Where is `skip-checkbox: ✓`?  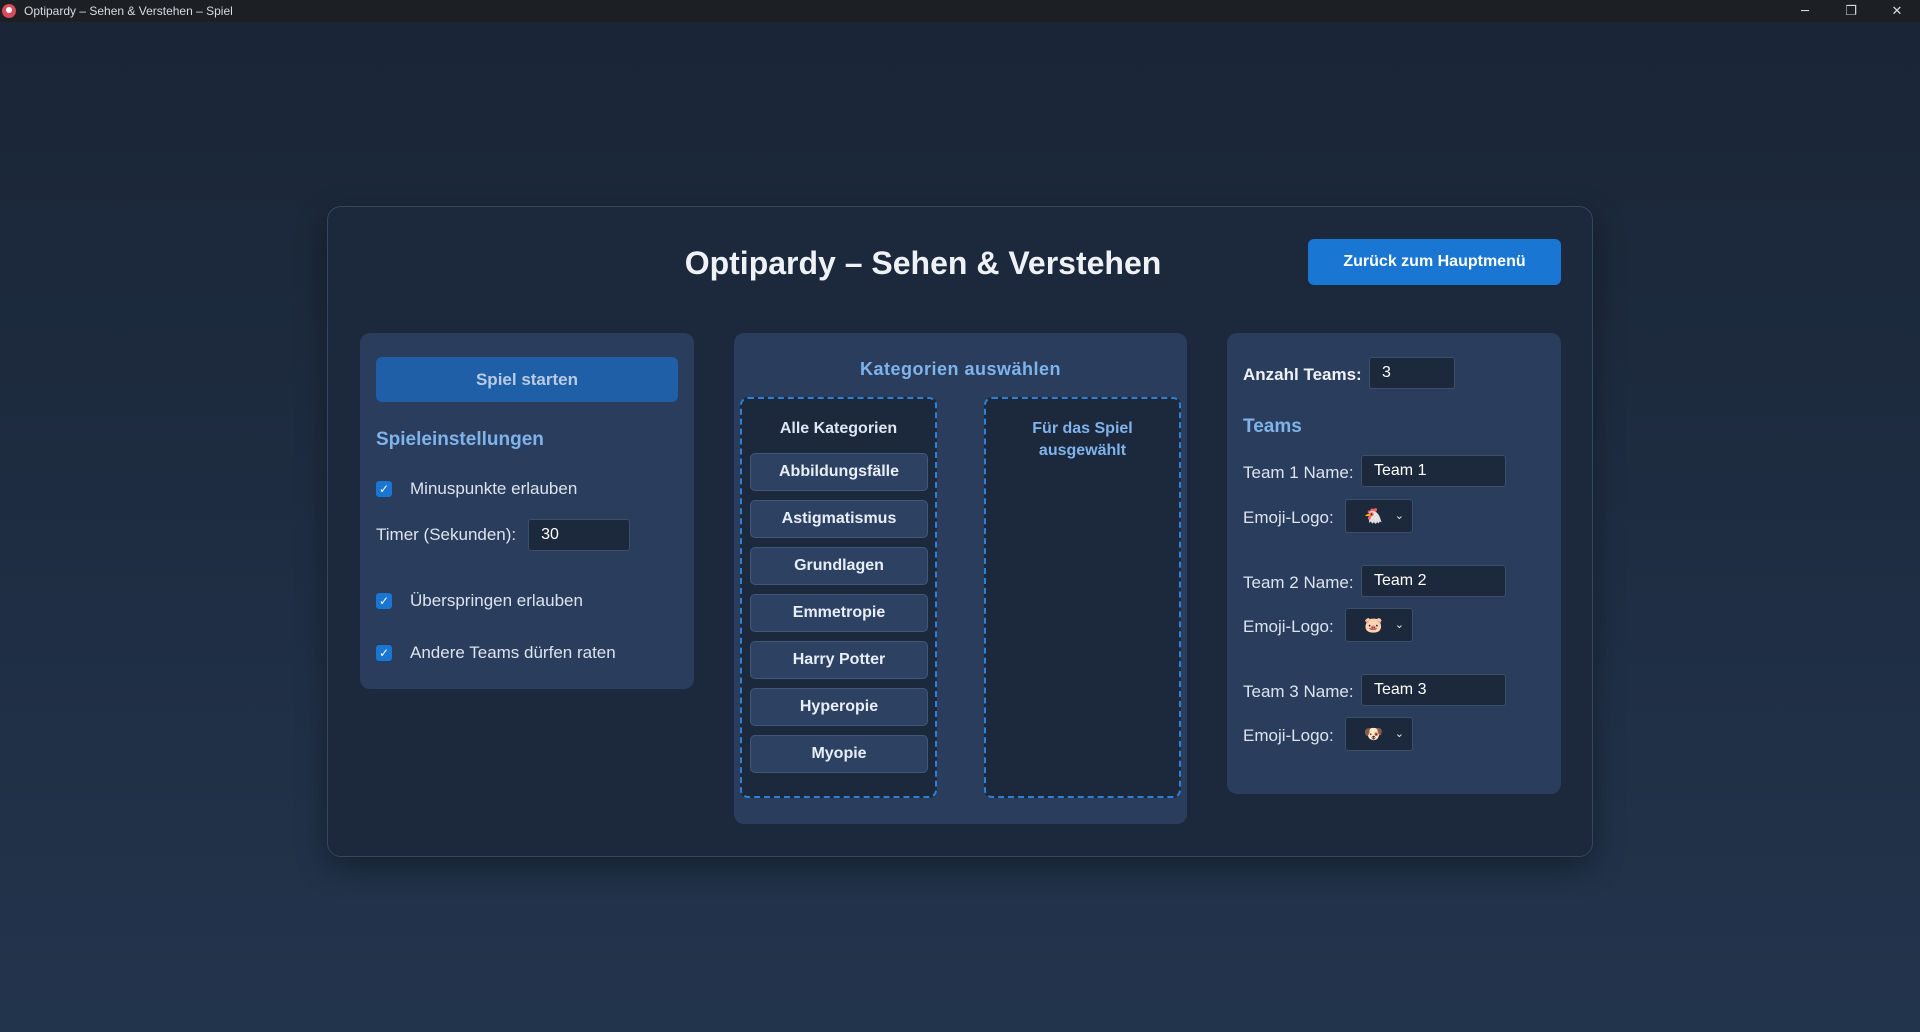
skip-checkbox: ✓ is located at coordinates (384, 601).